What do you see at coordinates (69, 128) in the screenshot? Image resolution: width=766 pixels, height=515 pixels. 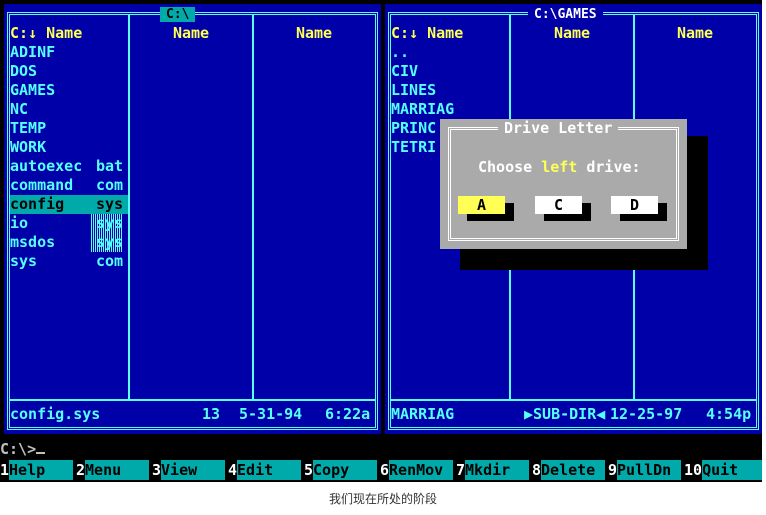 I see `file-entry: TEMP` at bounding box center [69, 128].